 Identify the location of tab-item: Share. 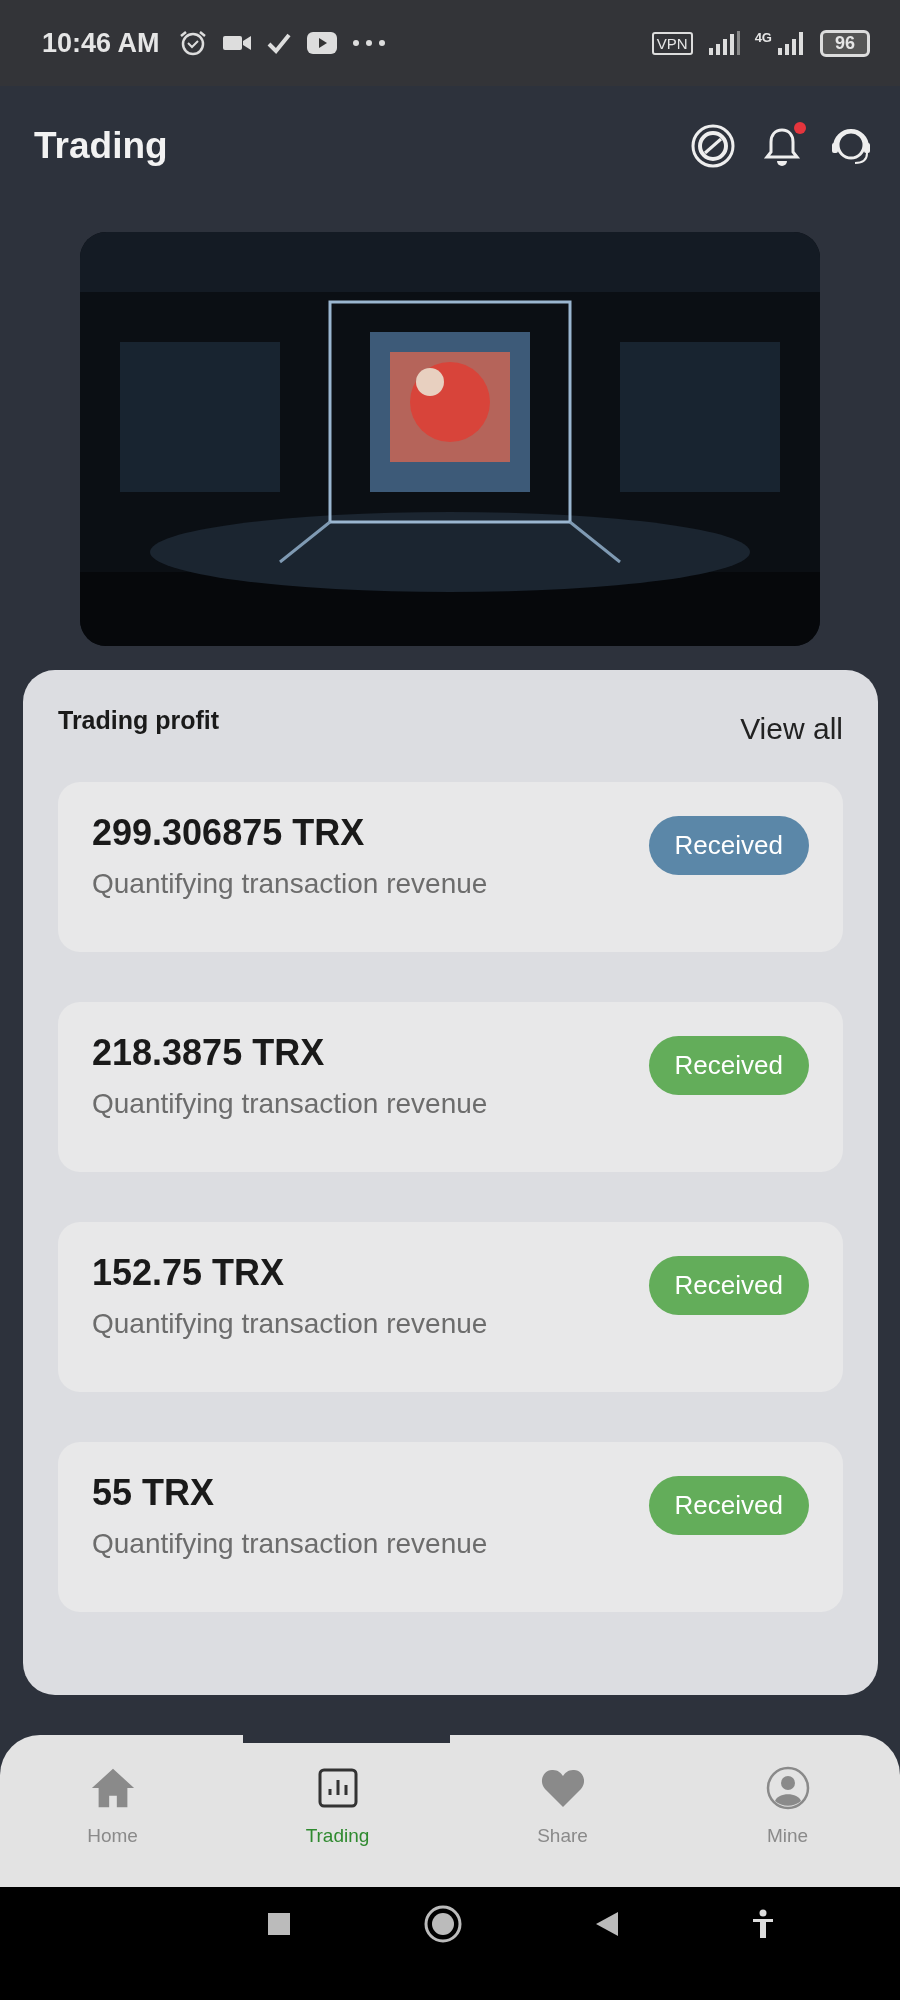
(562, 1815).